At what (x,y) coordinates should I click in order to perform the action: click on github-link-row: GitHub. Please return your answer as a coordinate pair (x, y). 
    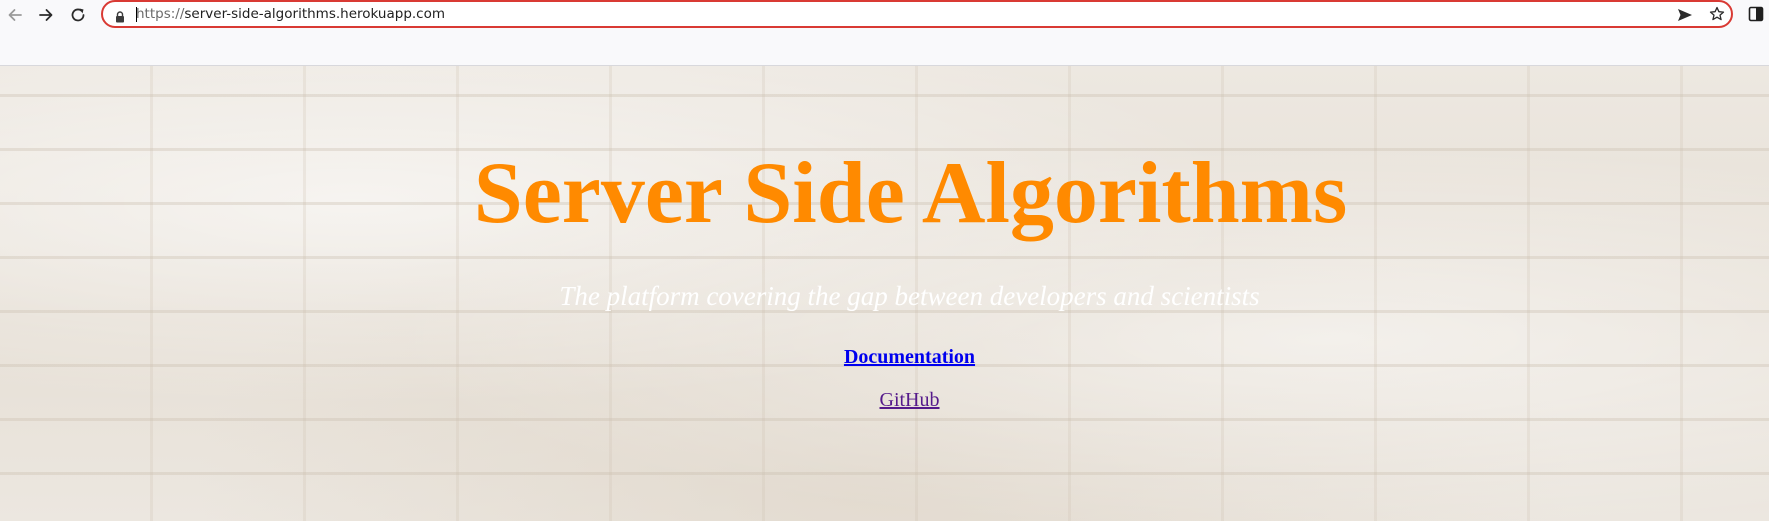
    Looking at the image, I should click on (884, 400).